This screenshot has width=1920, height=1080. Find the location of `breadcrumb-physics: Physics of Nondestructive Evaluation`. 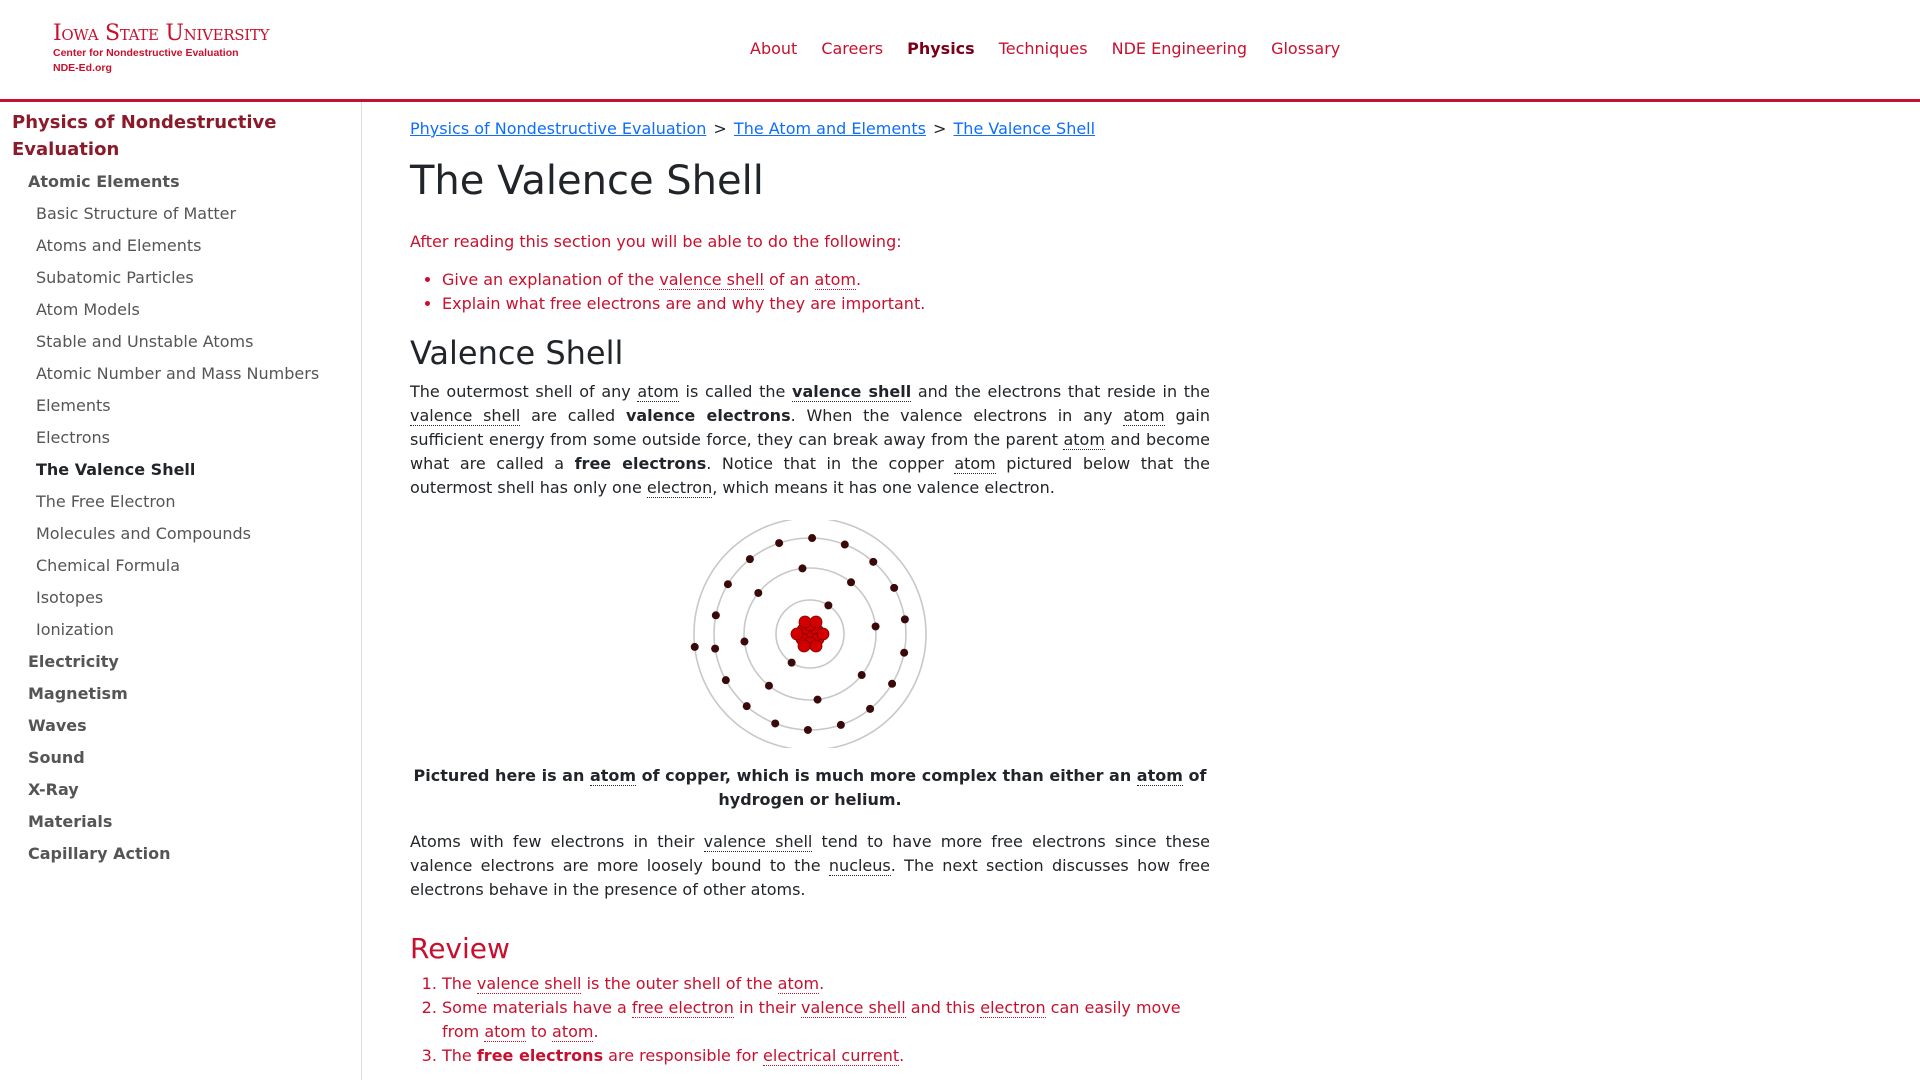

breadcrumb-physics: Physics of Nondestructive Evaluation is located at coordinates (558, 128).